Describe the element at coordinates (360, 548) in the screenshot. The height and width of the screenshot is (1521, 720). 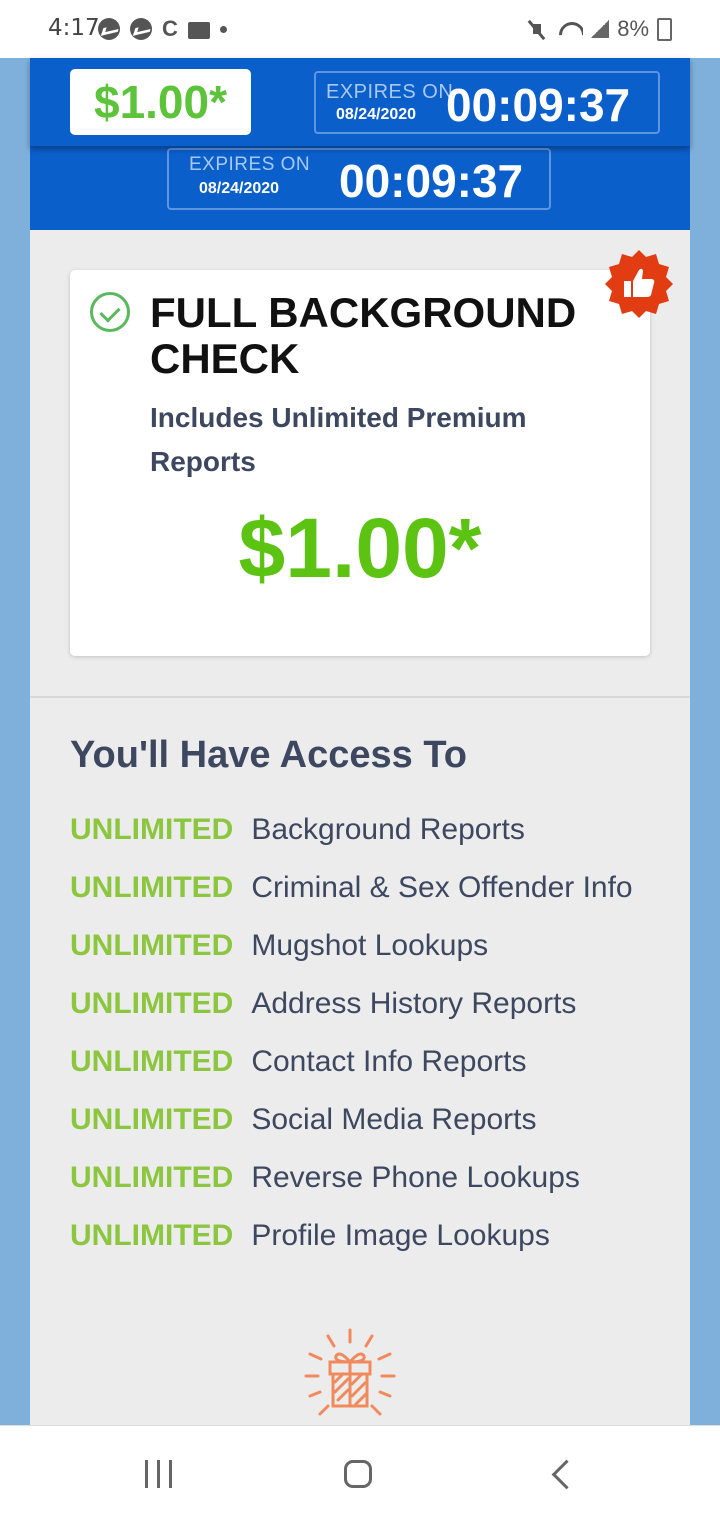
I see `plan-price: $1.00*` at that location.